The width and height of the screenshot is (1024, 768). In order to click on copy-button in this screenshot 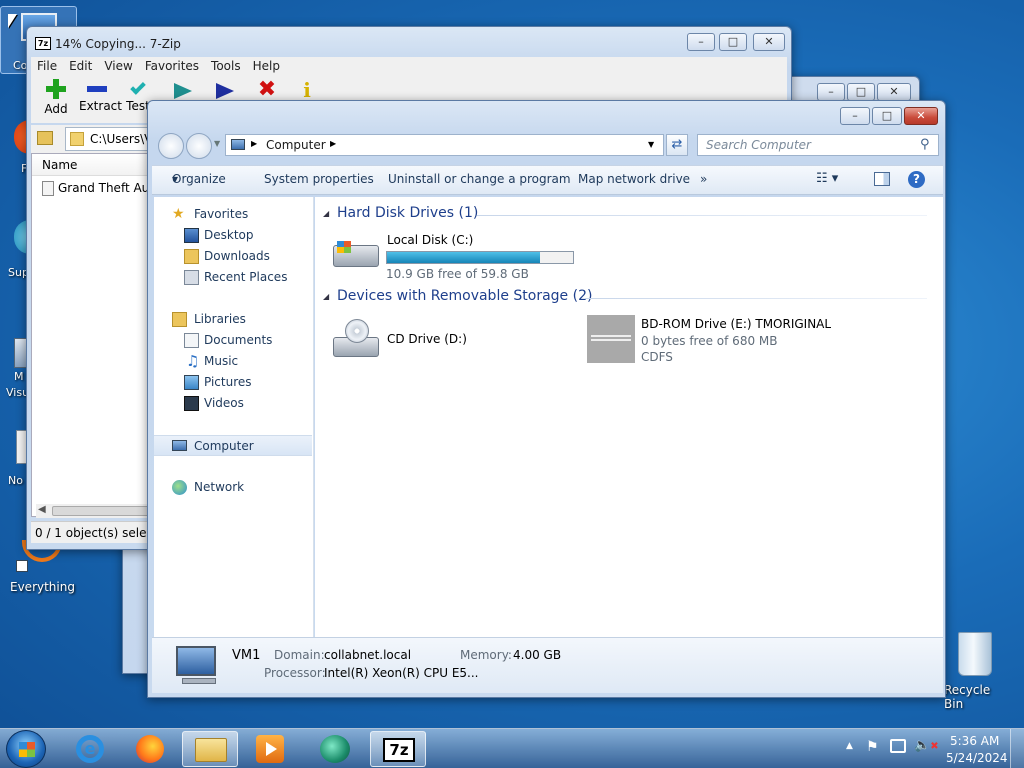, I will do `click(183, 91)`.